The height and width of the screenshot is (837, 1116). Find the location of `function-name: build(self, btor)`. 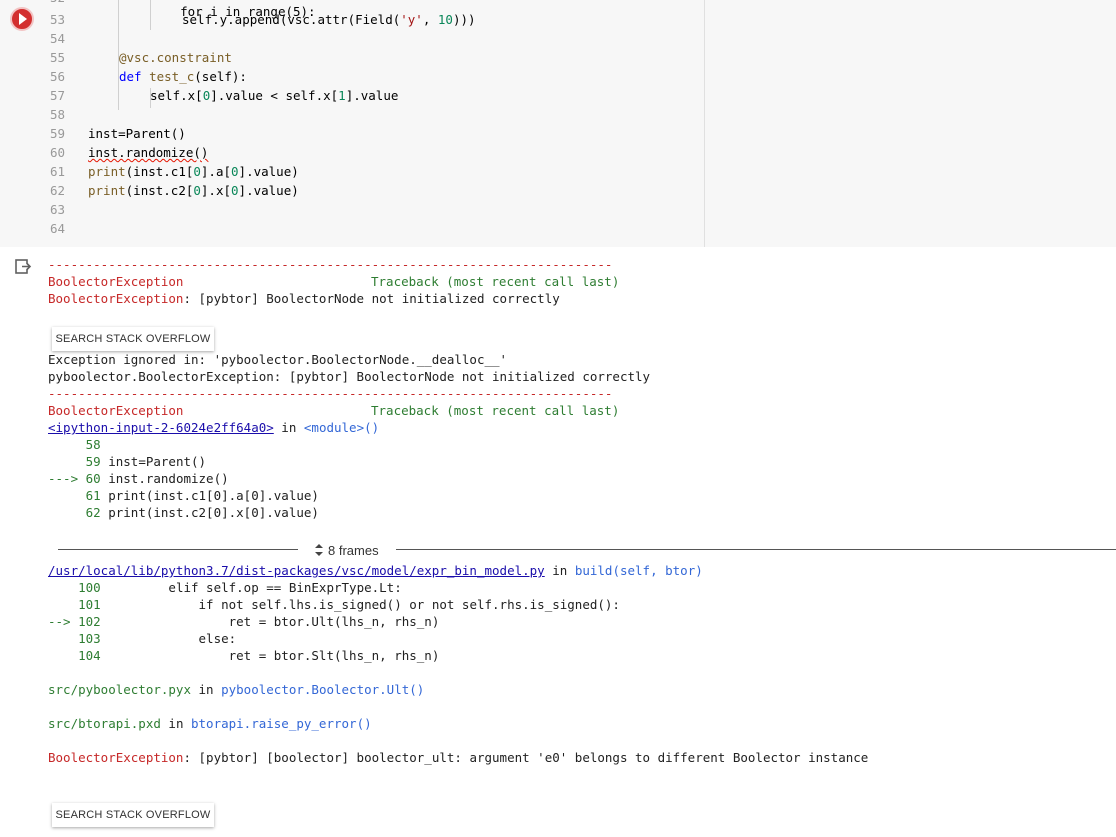

function-name: build(self, btor) is located at coordinates (638, 570).